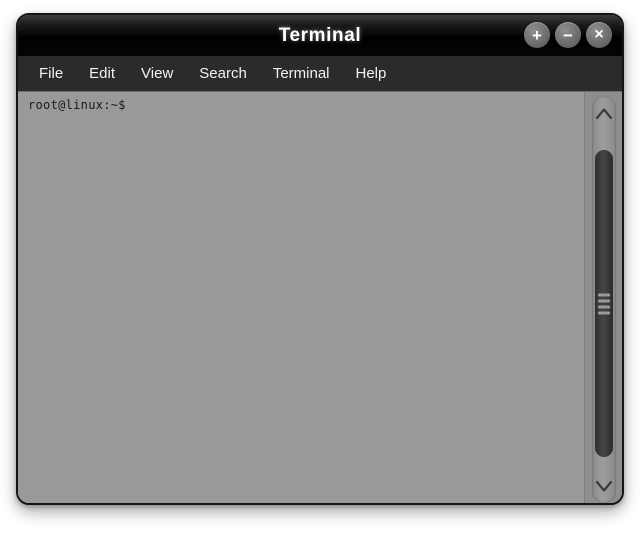 This screenshot has height=533, width=640. I want to click on menu-item-terminal: Terminal, so click(301, 73).